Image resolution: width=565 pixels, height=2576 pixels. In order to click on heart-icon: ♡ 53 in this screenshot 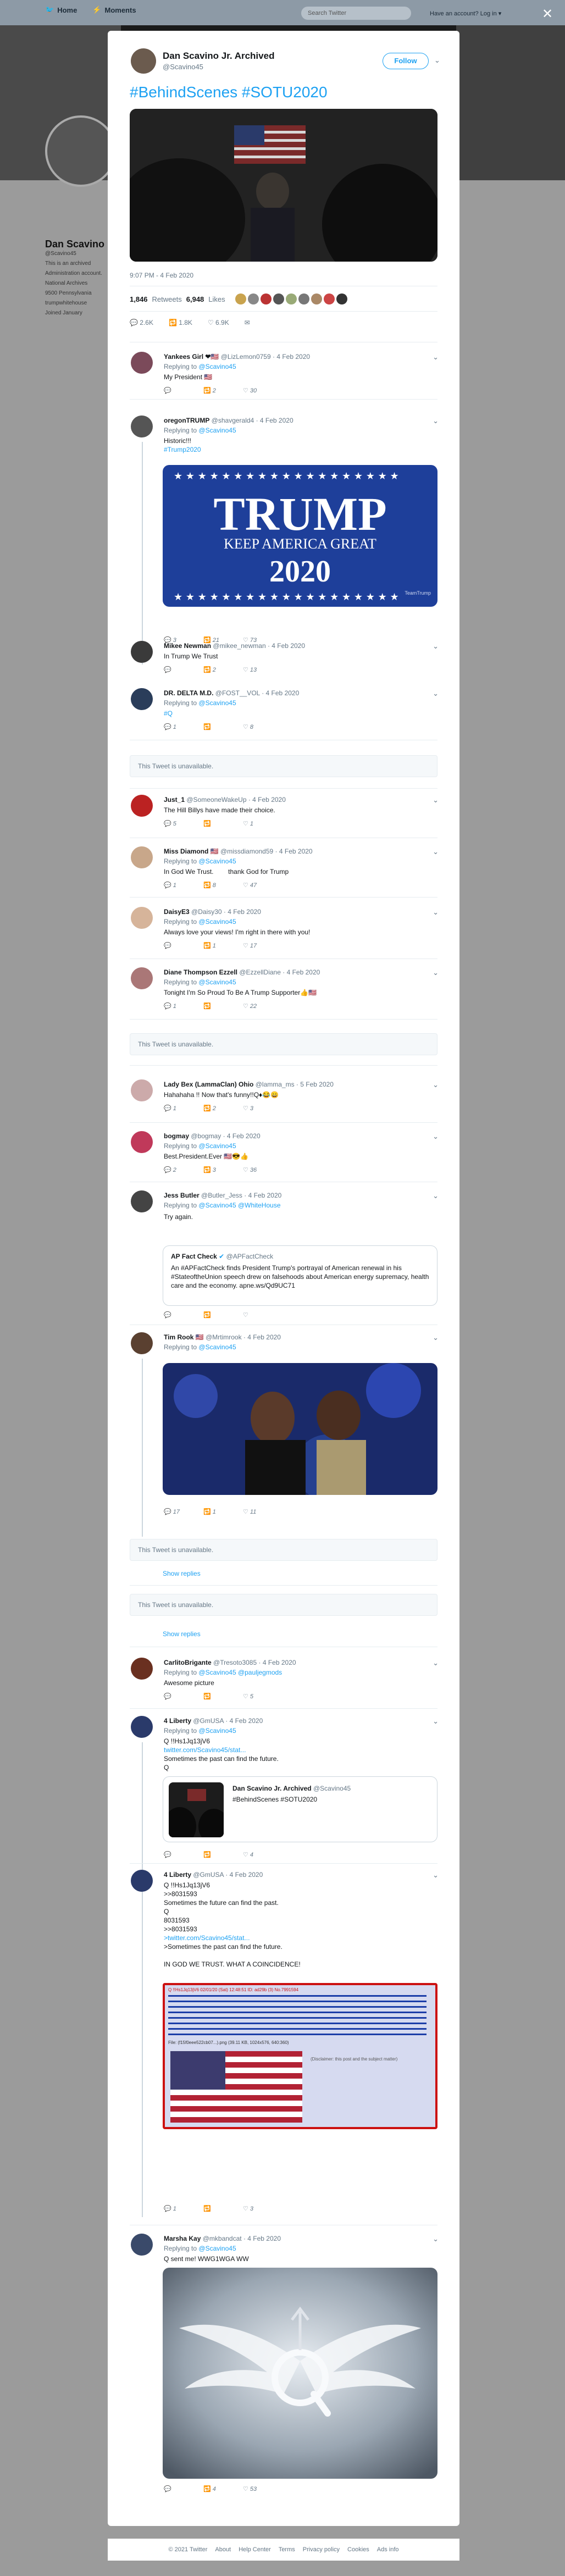, I will do `click(263, 2488)`.